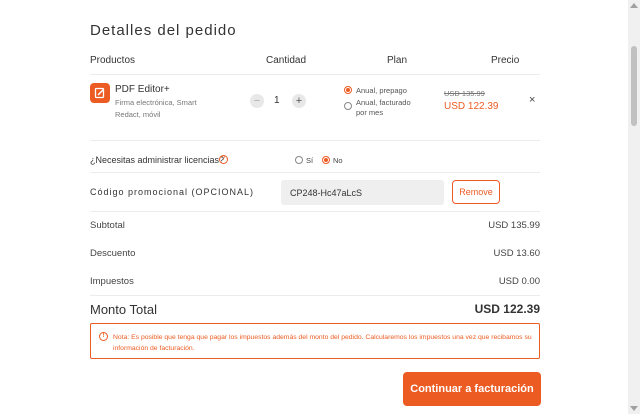 The image size is (640, 414). Describe the element at coordinates (112, 281) in the screenshot. I see `taxes-label: Impuestos` at that location.